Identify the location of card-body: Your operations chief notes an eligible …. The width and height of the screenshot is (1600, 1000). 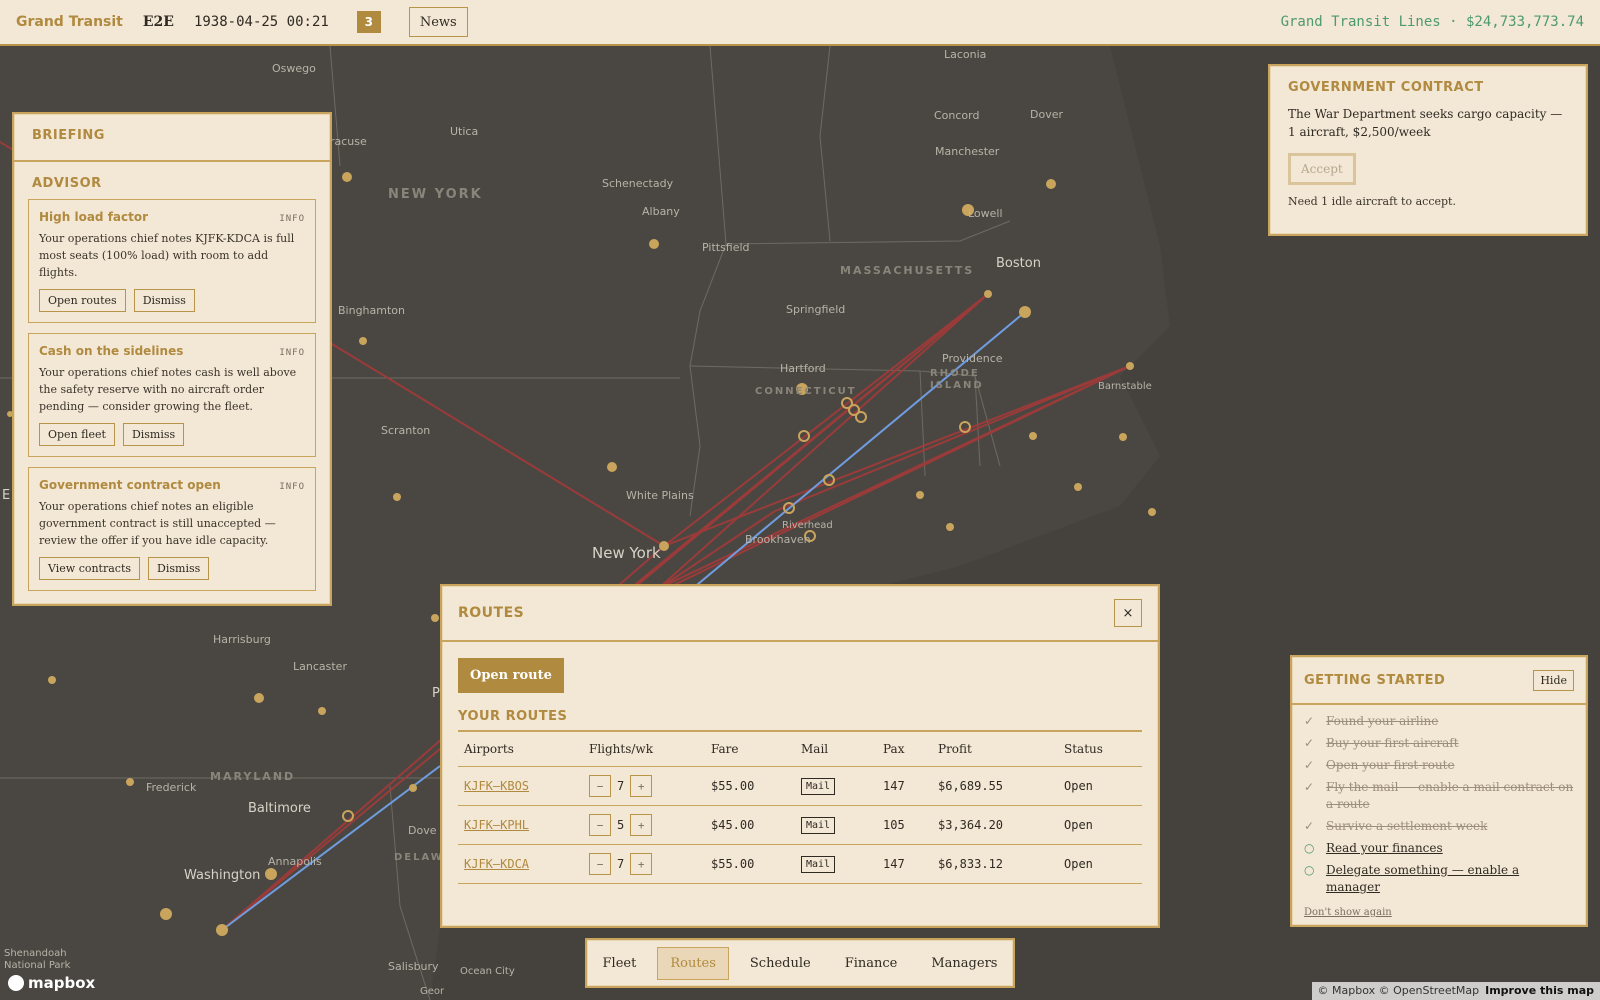
(157, 523).